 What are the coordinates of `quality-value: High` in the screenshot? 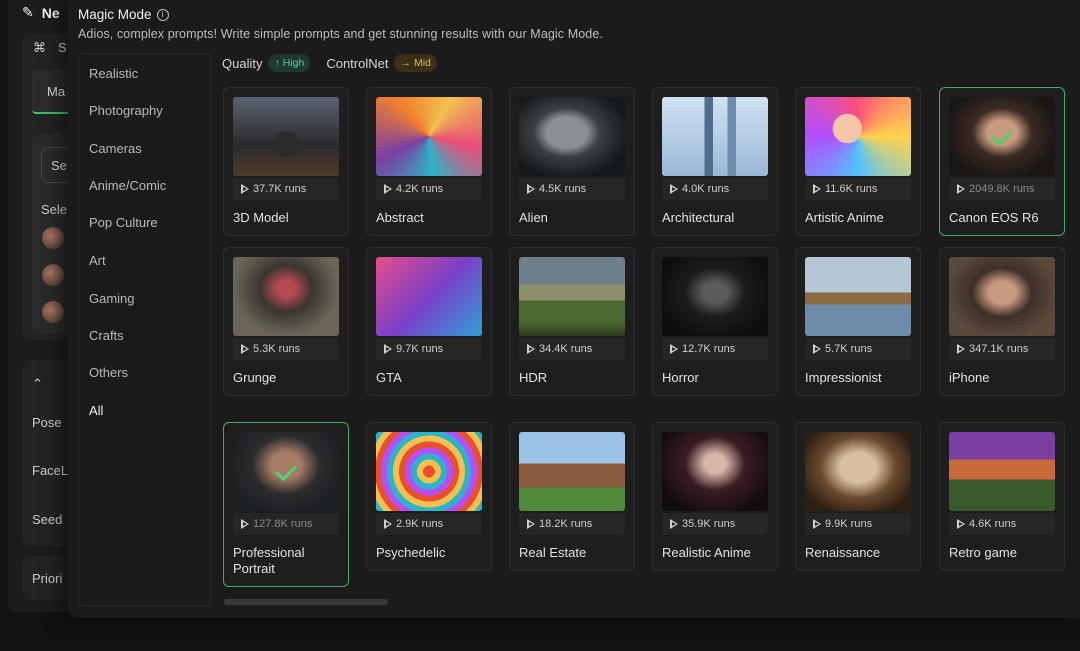 It's located at (293, 63).